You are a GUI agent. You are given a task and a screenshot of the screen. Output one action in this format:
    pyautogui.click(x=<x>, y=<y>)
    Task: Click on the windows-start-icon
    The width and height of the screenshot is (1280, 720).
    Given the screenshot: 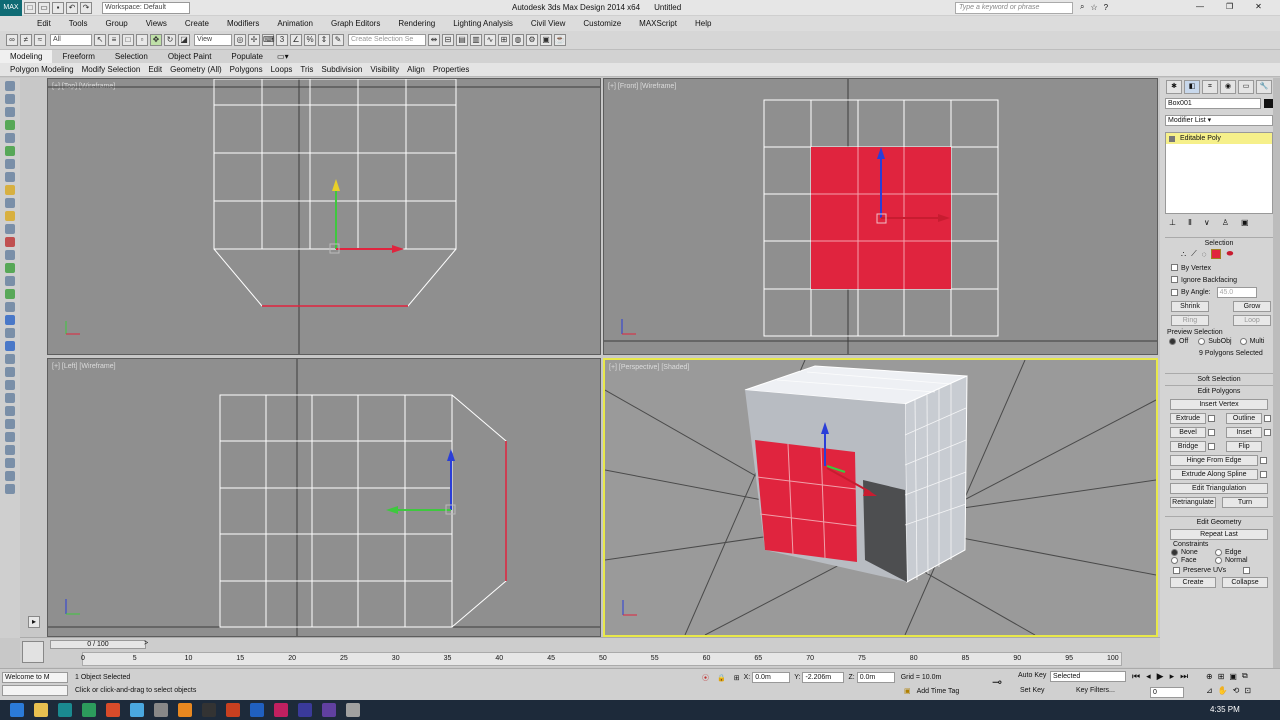 What is the action you would take?
    pyautogui.click(x=17, y=710)
    